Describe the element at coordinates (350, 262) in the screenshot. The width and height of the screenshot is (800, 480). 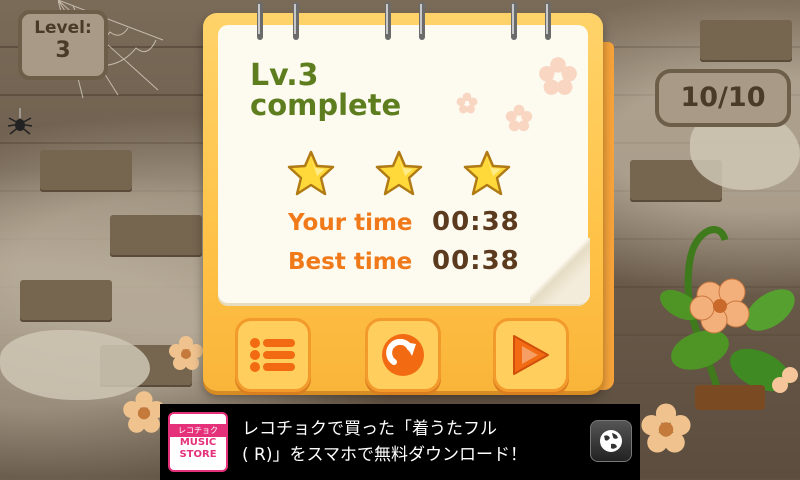
I see `best-time-label: Best time` at that location.